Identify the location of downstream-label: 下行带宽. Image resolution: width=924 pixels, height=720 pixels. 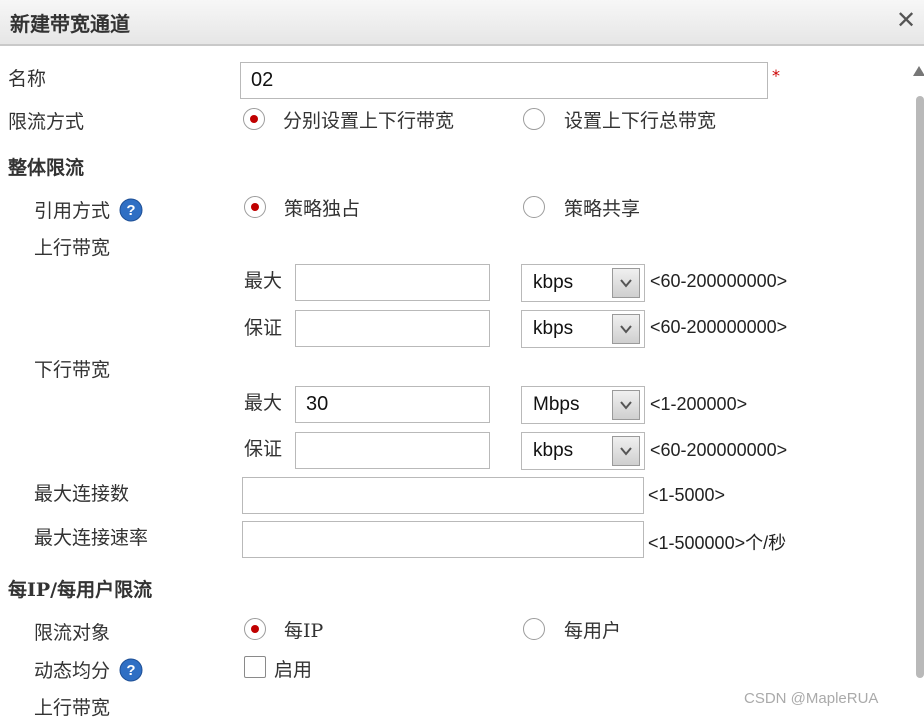
(72, 370).